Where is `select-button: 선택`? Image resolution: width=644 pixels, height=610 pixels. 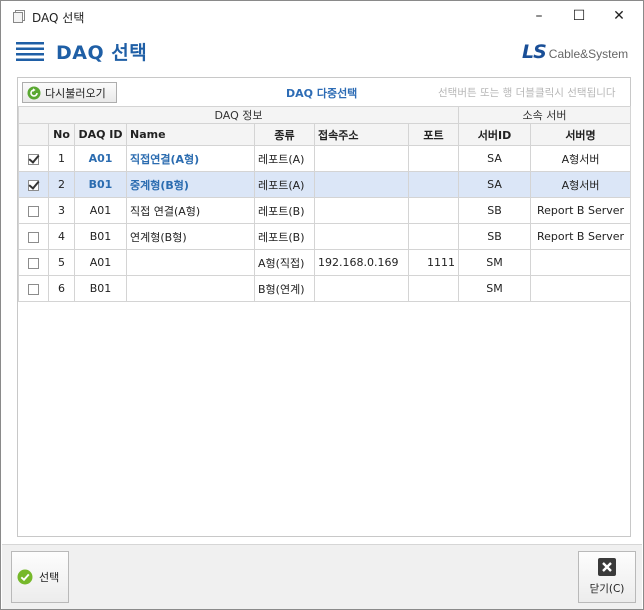
select-button: 선택 is located at coordinates (40, 577).